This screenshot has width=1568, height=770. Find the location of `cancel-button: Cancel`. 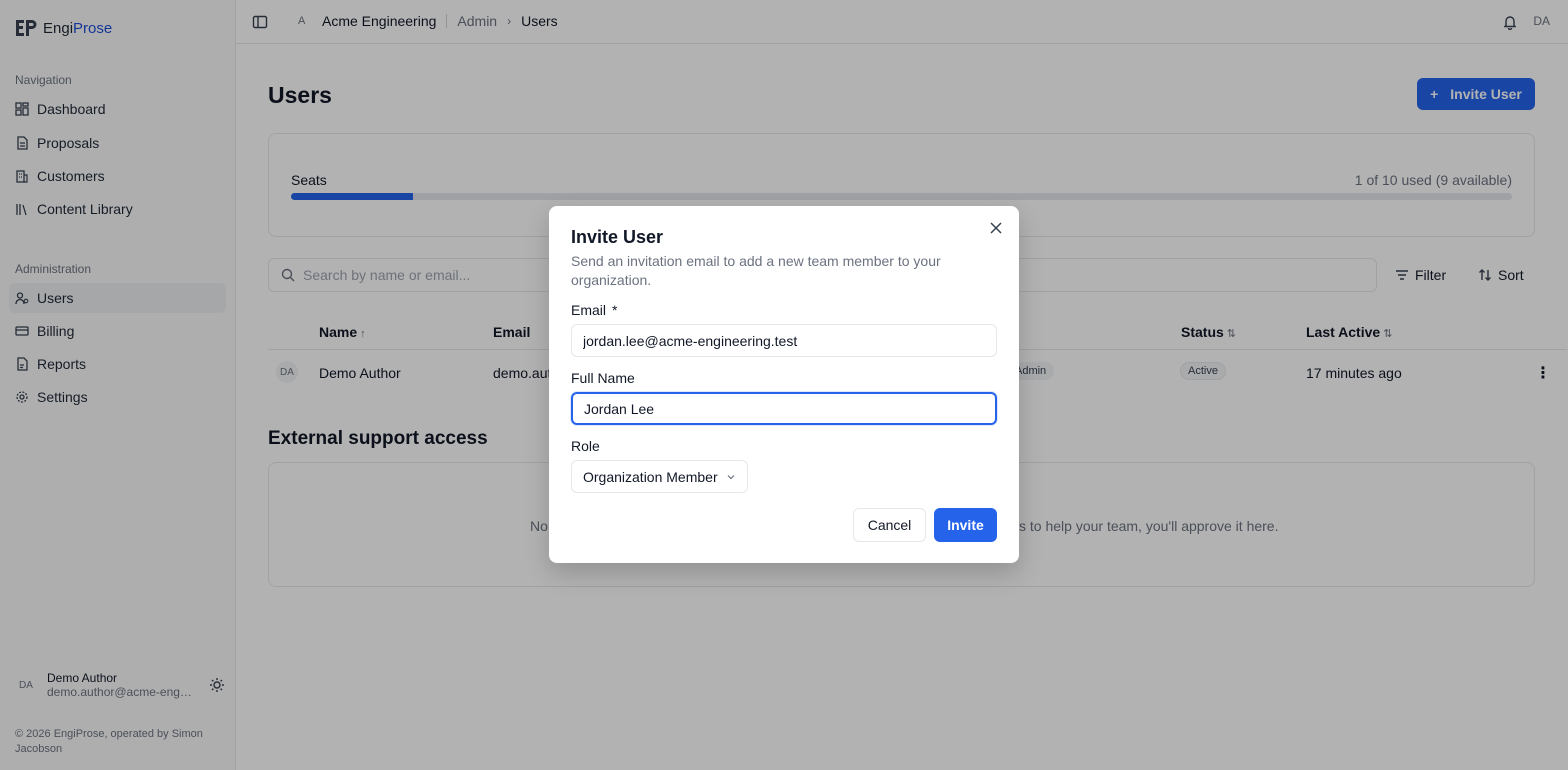

cancel-button: Cancel is located at coordinates (889, 525).